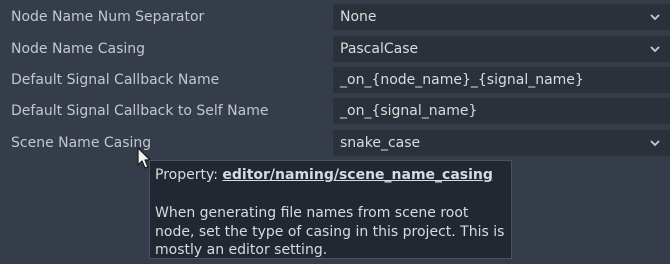  I want to click on setting-row-node-name-num-separator: Node Name Num Separator None, so click(335, 17).